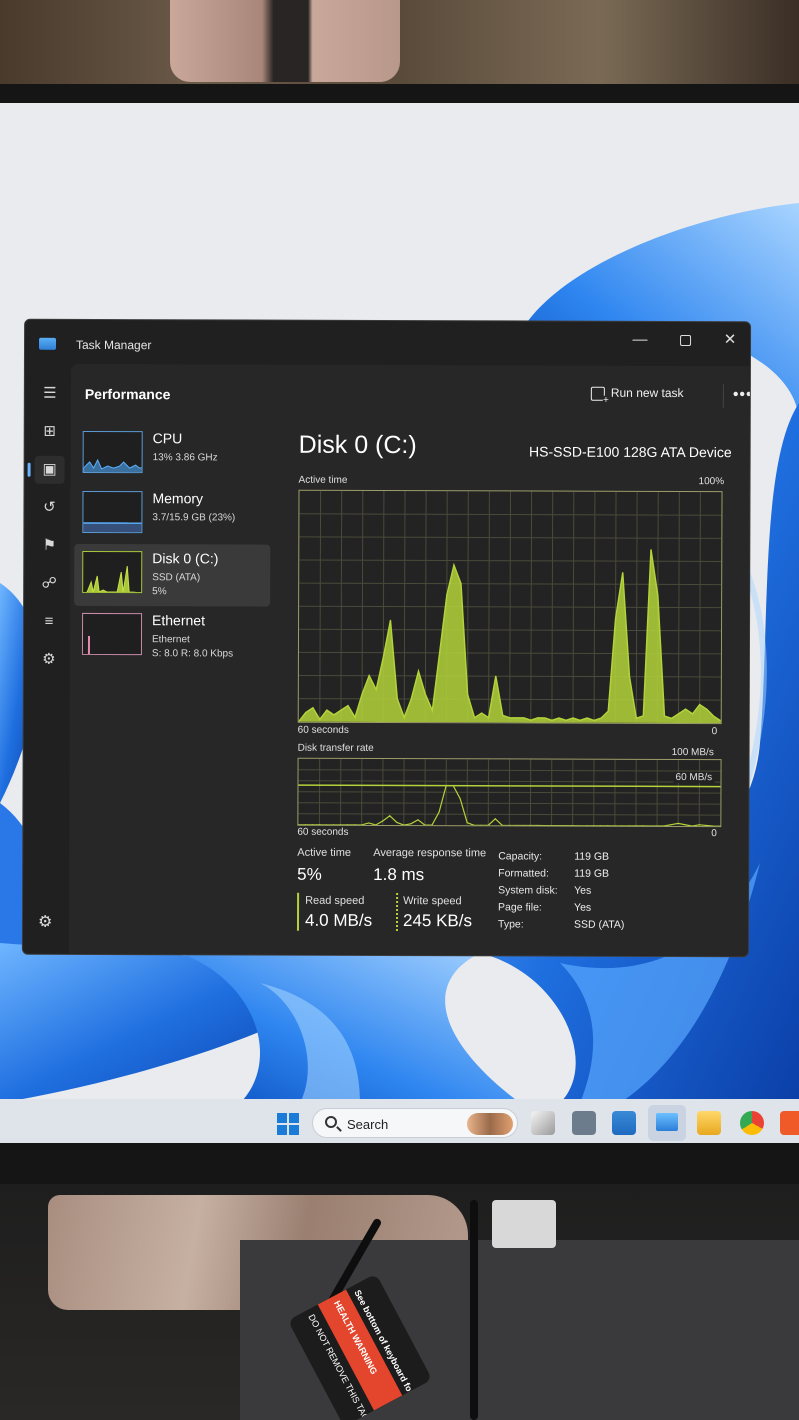  Describe the element at coordinates (624, 1123) in the screenshot. I see `store-icon` at that location.